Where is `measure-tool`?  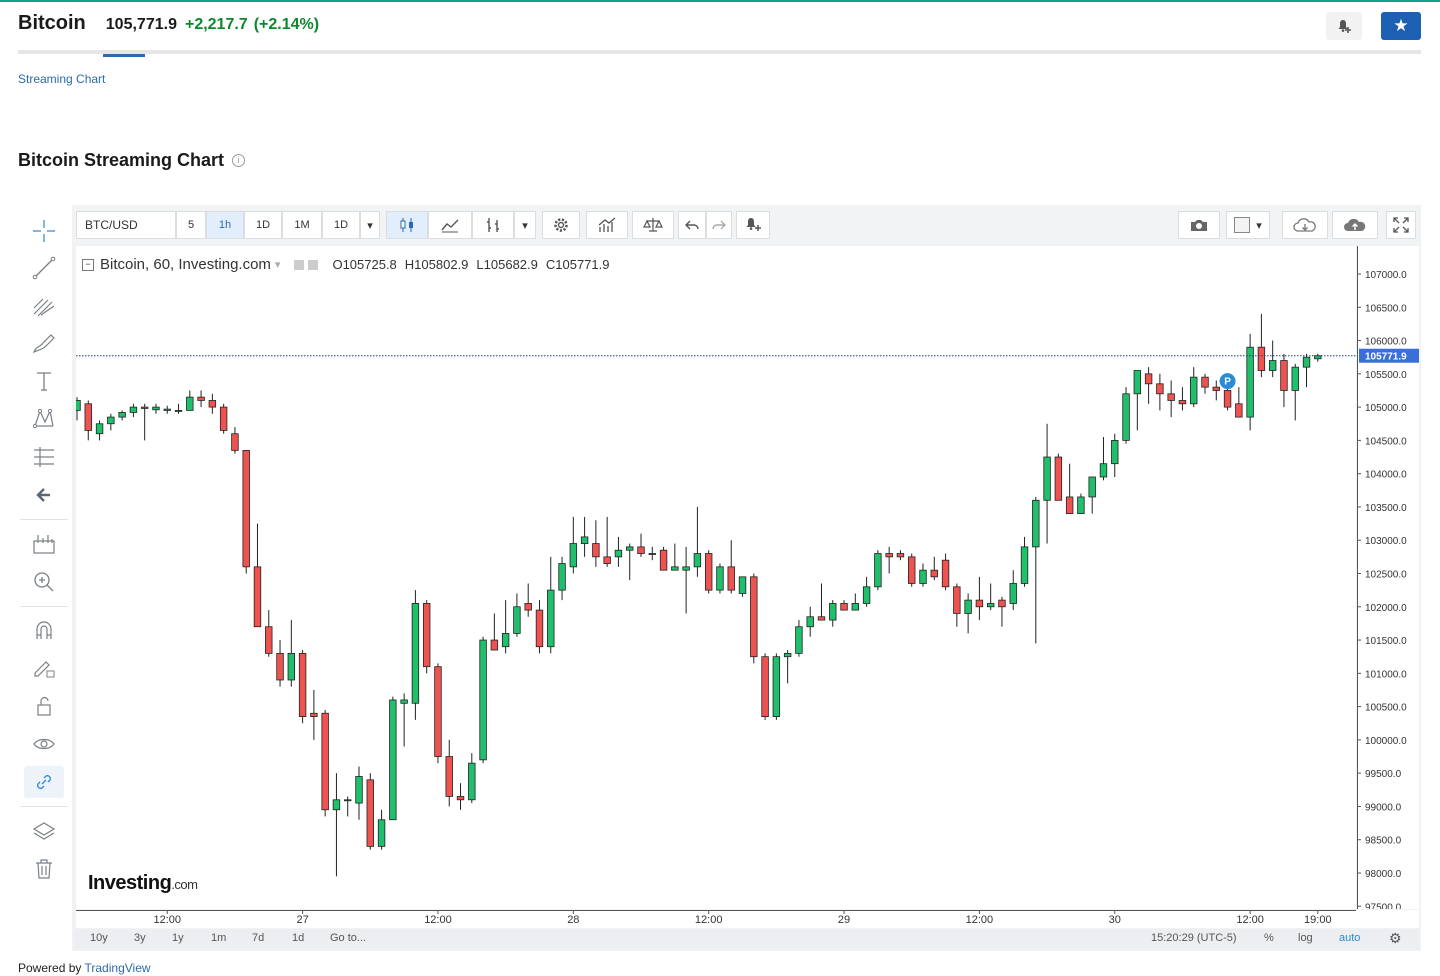 measure-tool is located at coordinates (44, 544).